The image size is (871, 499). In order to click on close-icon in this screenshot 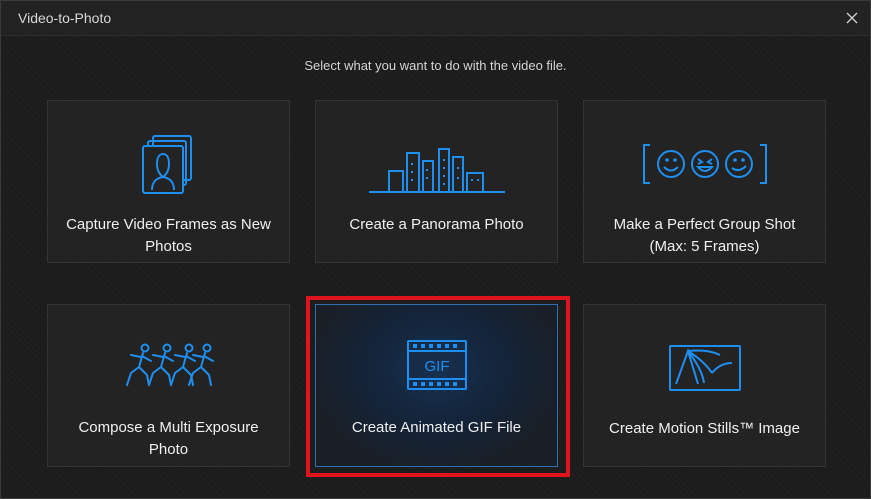, I will do `click(852, 18)`.